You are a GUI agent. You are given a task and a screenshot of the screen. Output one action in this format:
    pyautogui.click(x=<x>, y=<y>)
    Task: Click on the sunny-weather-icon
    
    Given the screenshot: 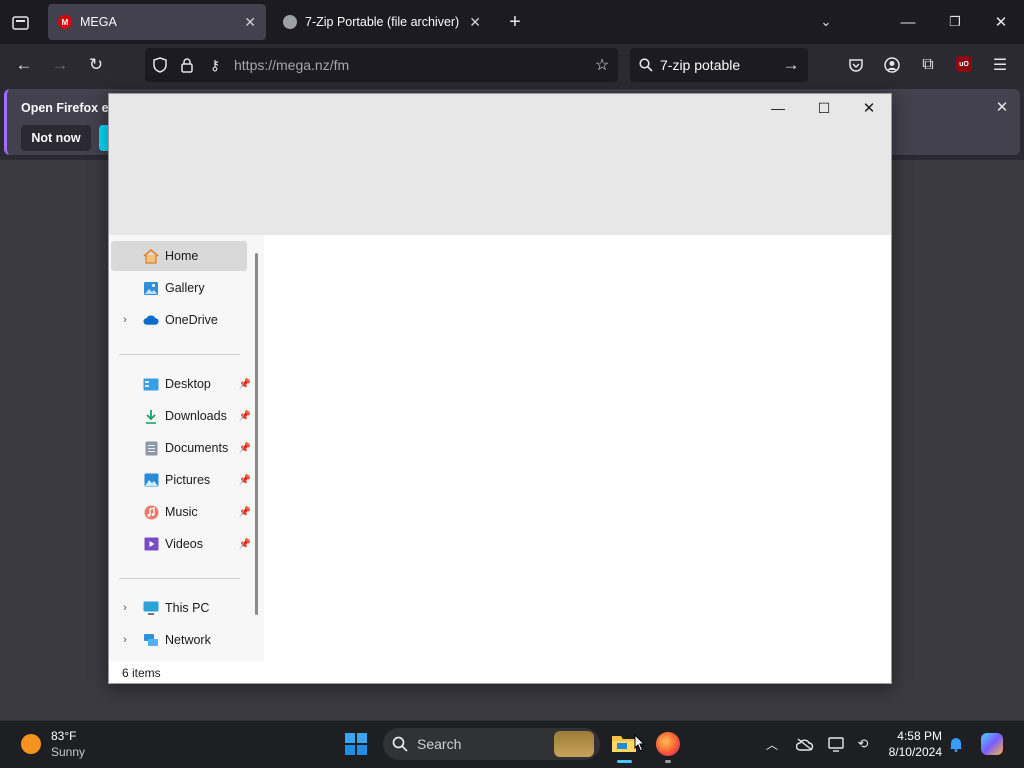 What is the action you would take?
    pyautogui.click(x=31, y=744)
    